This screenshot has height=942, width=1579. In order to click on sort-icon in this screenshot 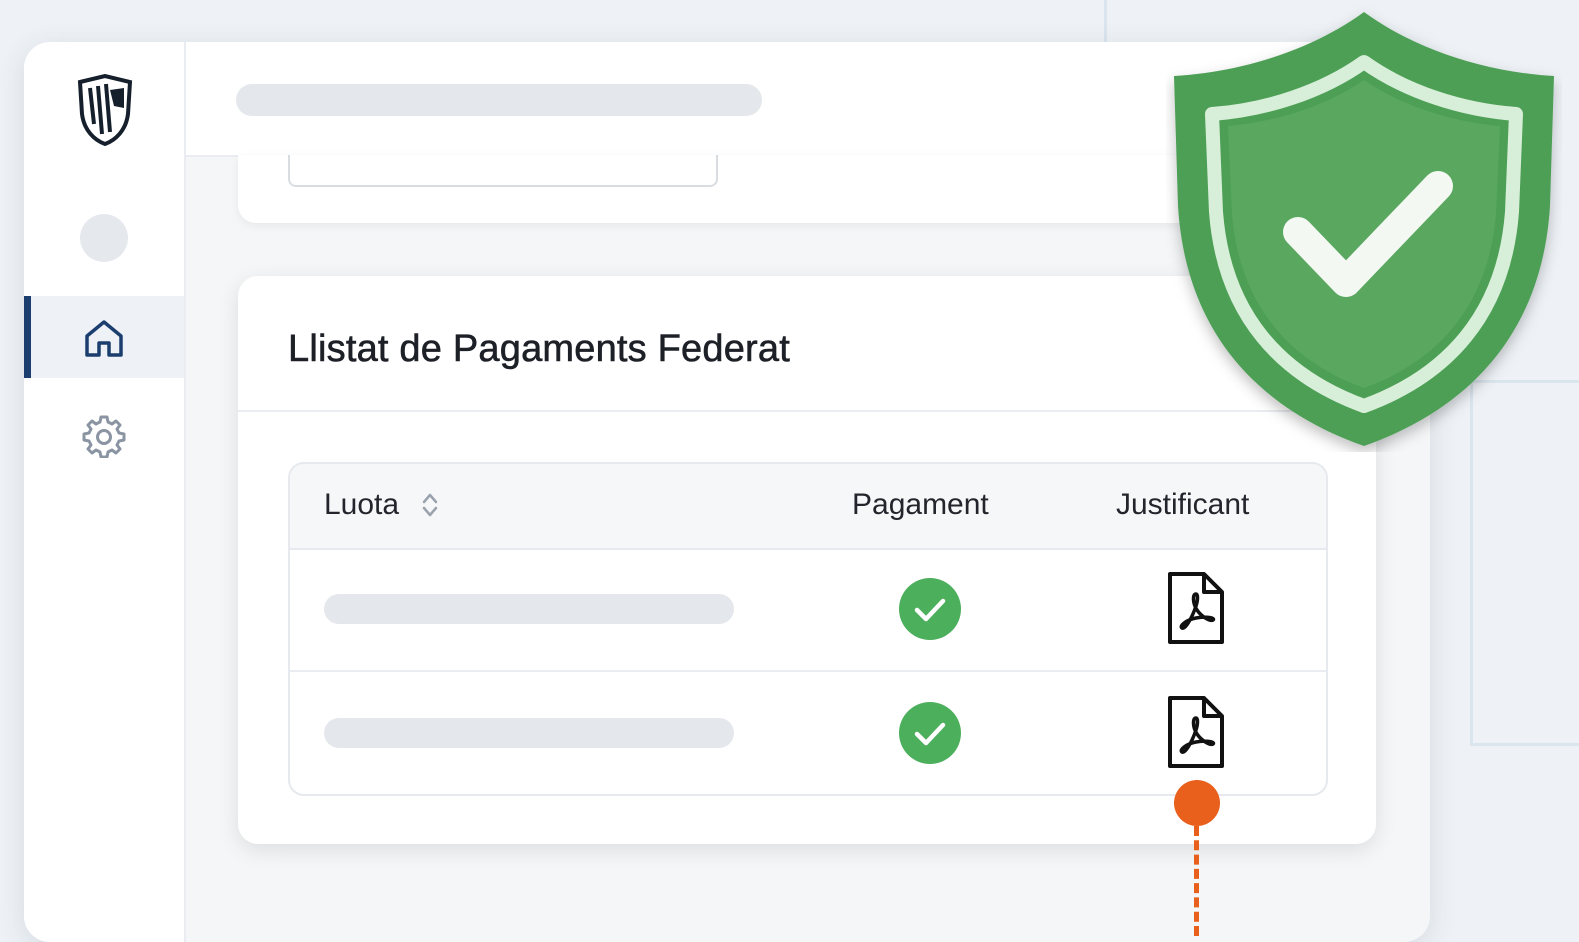, I will do `click(430, 507)`.